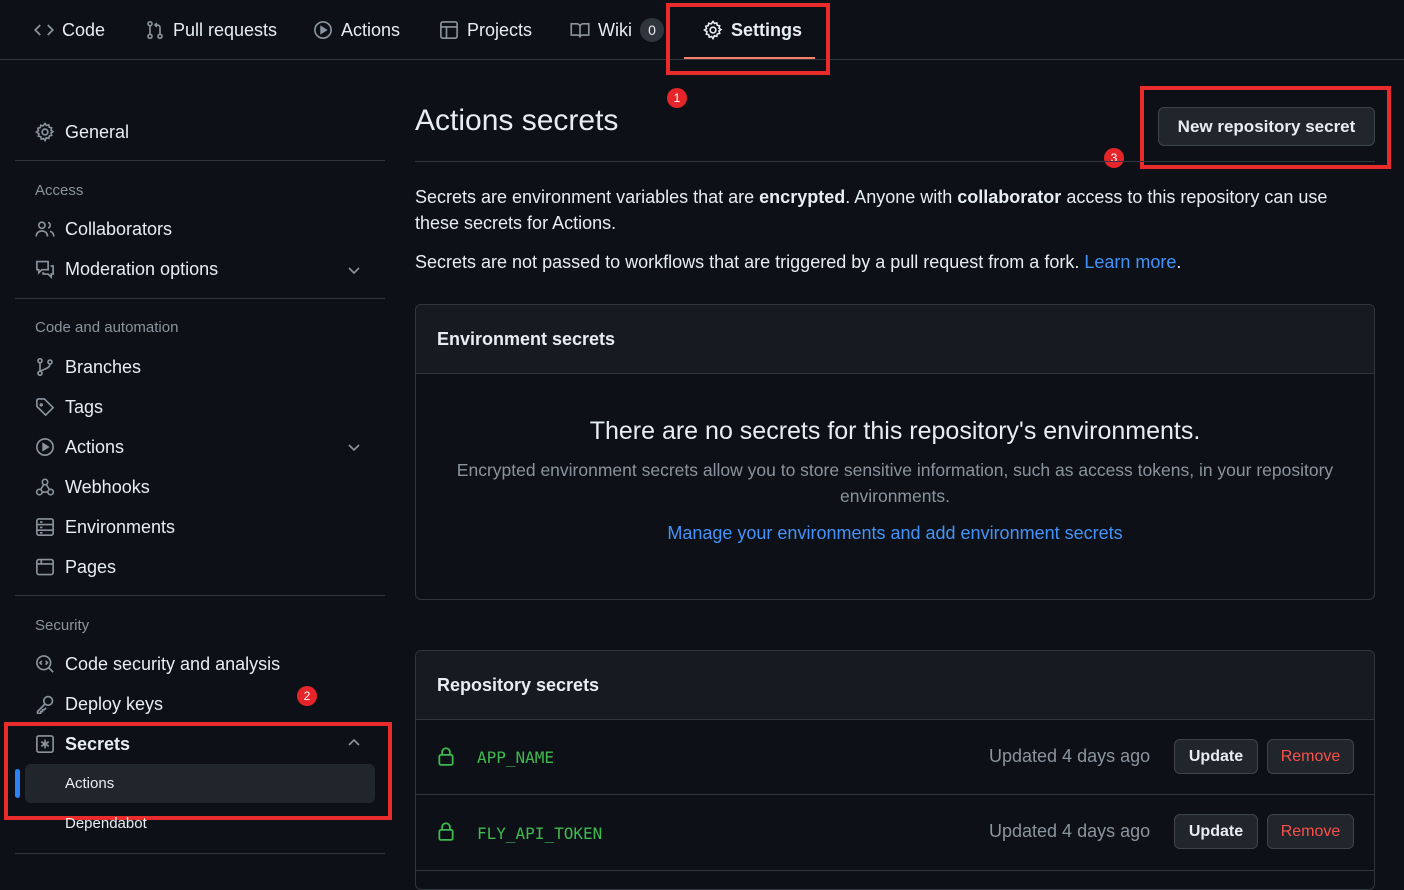  Describe the element at coordinates (225, 29) in the screenshot. I see `tab-label: Pull requests` at that location.